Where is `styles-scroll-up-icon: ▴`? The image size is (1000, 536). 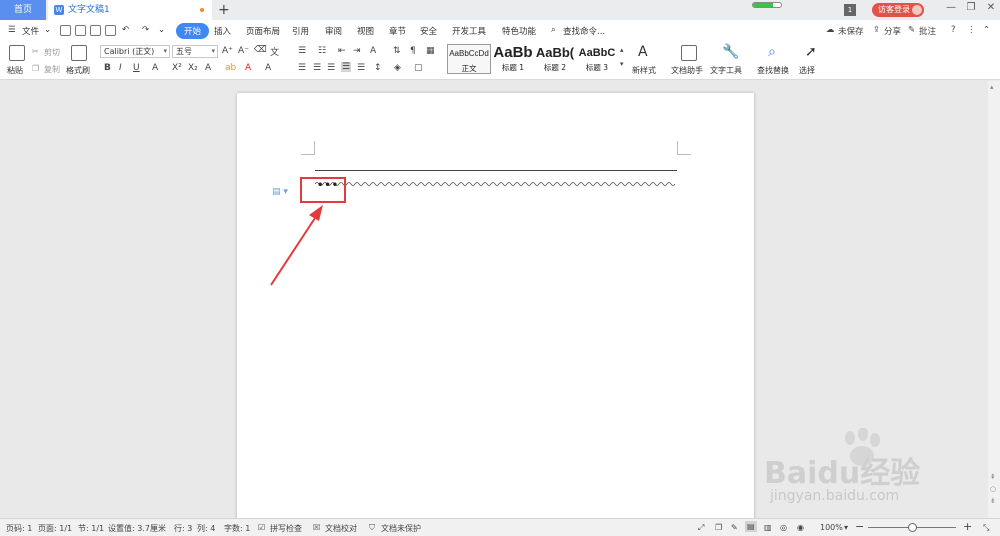
styles-scroll-up-icon: ▴ is located at coordinates (622, 50).